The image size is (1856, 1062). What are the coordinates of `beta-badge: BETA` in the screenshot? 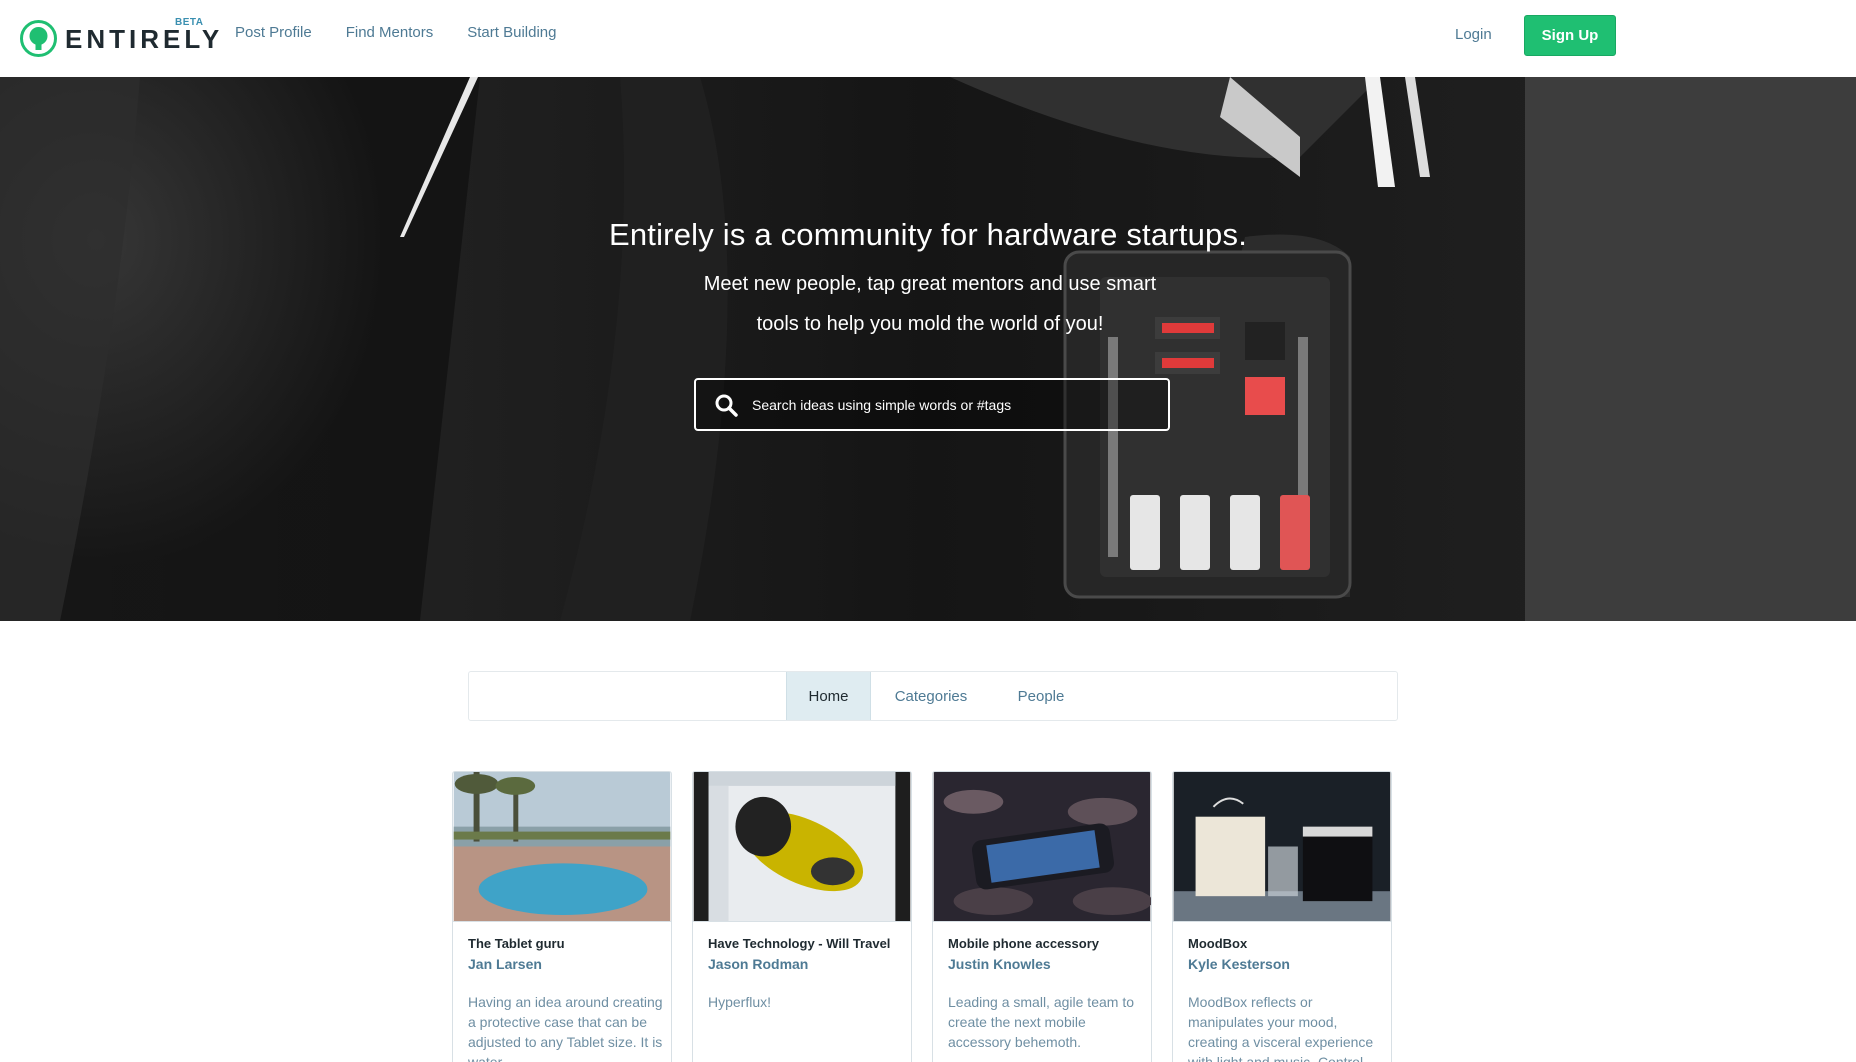 It's located at (189, 22).